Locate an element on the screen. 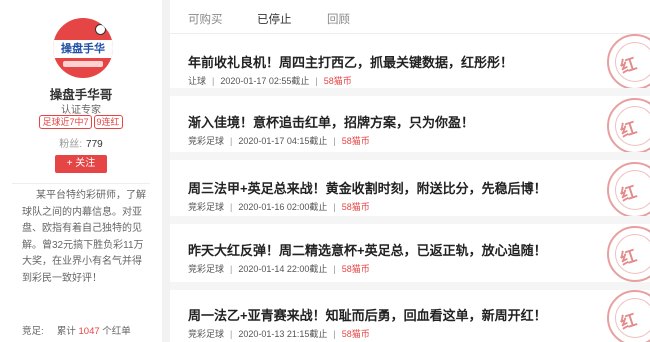  result-summary: 竞足: 累计 1047 个红单 is located at coordinates (92, 330).